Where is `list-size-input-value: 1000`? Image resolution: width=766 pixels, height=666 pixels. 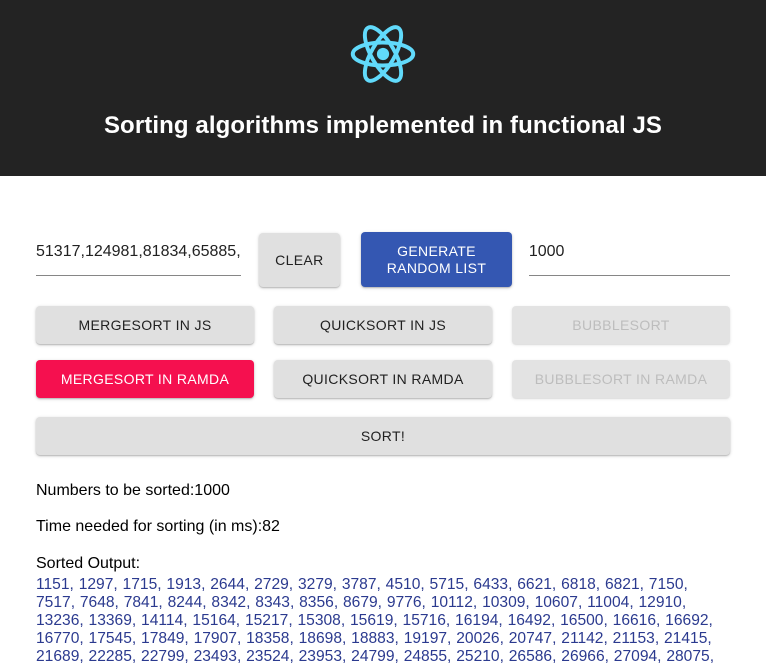
list-size-input-value: 1000 is located at coordinates (546, 251).